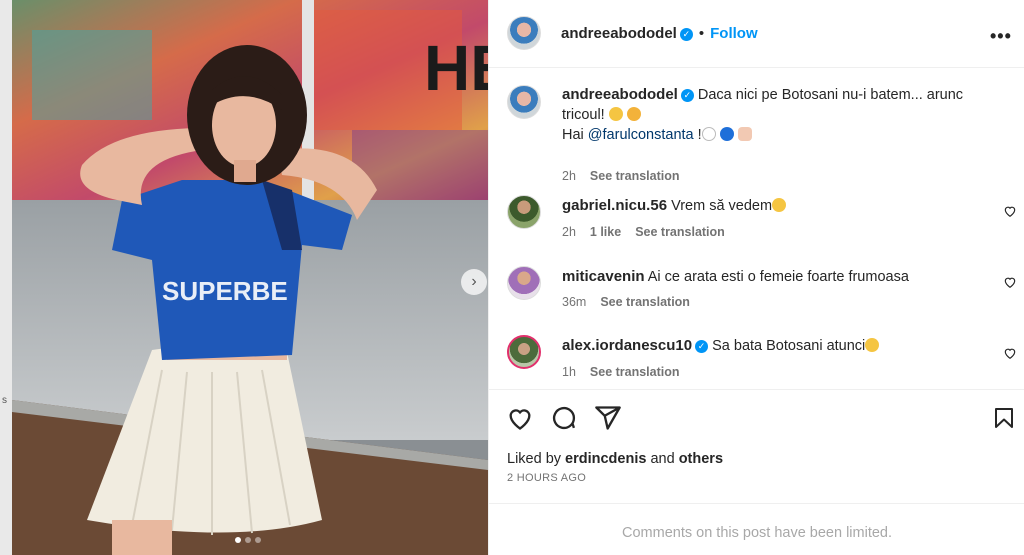 Image resolution: width=1024 pixels, height=555 pixels. Describe the element at coordinates (6, 277) in the screenshot. I see `background-strip: s` at that location.